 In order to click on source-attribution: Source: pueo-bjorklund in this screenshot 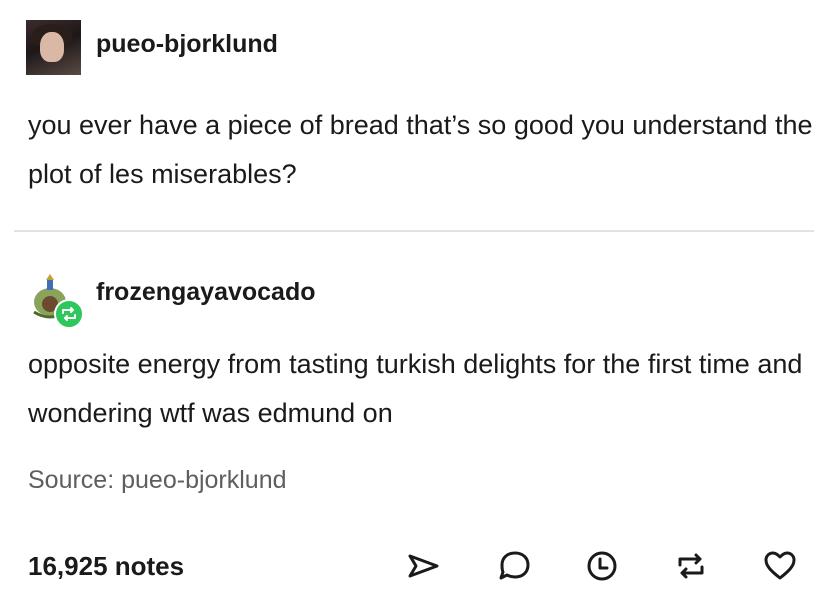, I will do `click(157, 480)`.